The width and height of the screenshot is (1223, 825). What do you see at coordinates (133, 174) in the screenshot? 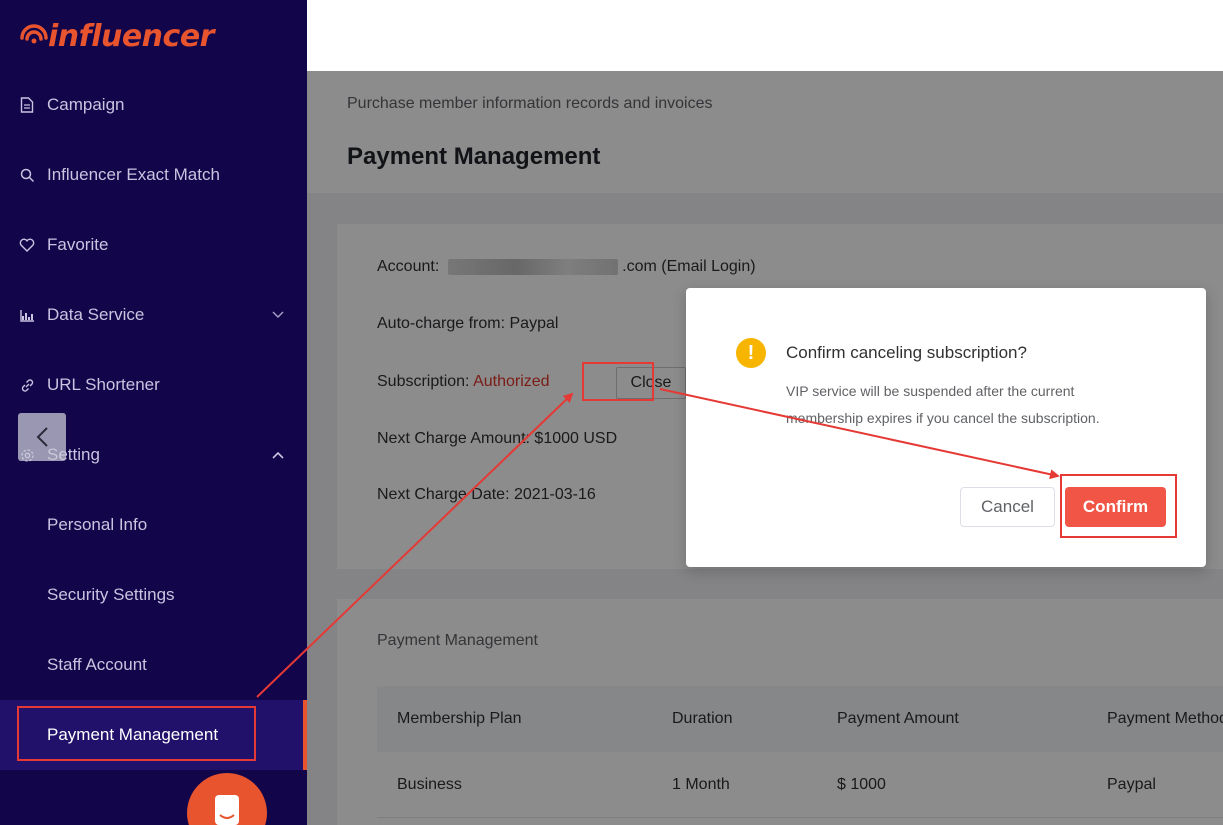
I see `sidebar-item-label: Influencer Exact Match` at bounding box center [133, 174].